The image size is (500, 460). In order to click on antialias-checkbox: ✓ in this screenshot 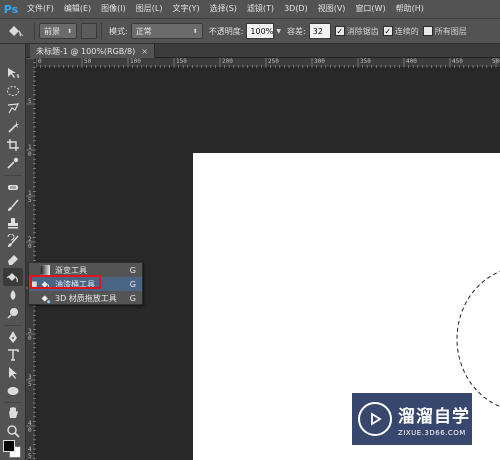, I will do `click(339, 31)`.